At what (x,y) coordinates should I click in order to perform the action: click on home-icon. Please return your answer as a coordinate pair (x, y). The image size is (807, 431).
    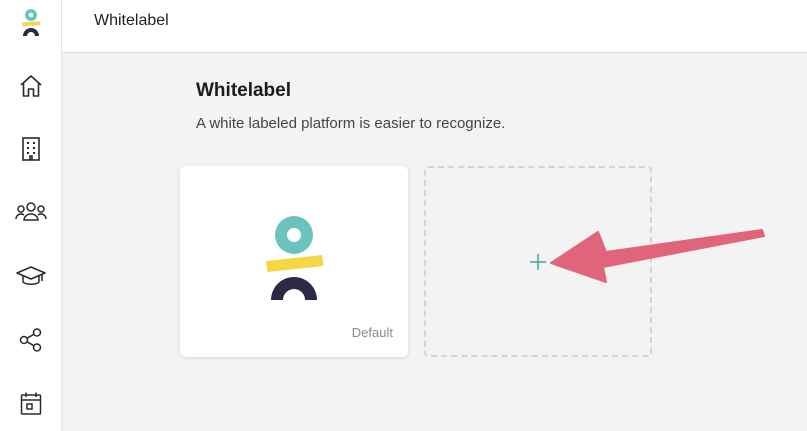
    Looking at the image, I should click on (31, 86).